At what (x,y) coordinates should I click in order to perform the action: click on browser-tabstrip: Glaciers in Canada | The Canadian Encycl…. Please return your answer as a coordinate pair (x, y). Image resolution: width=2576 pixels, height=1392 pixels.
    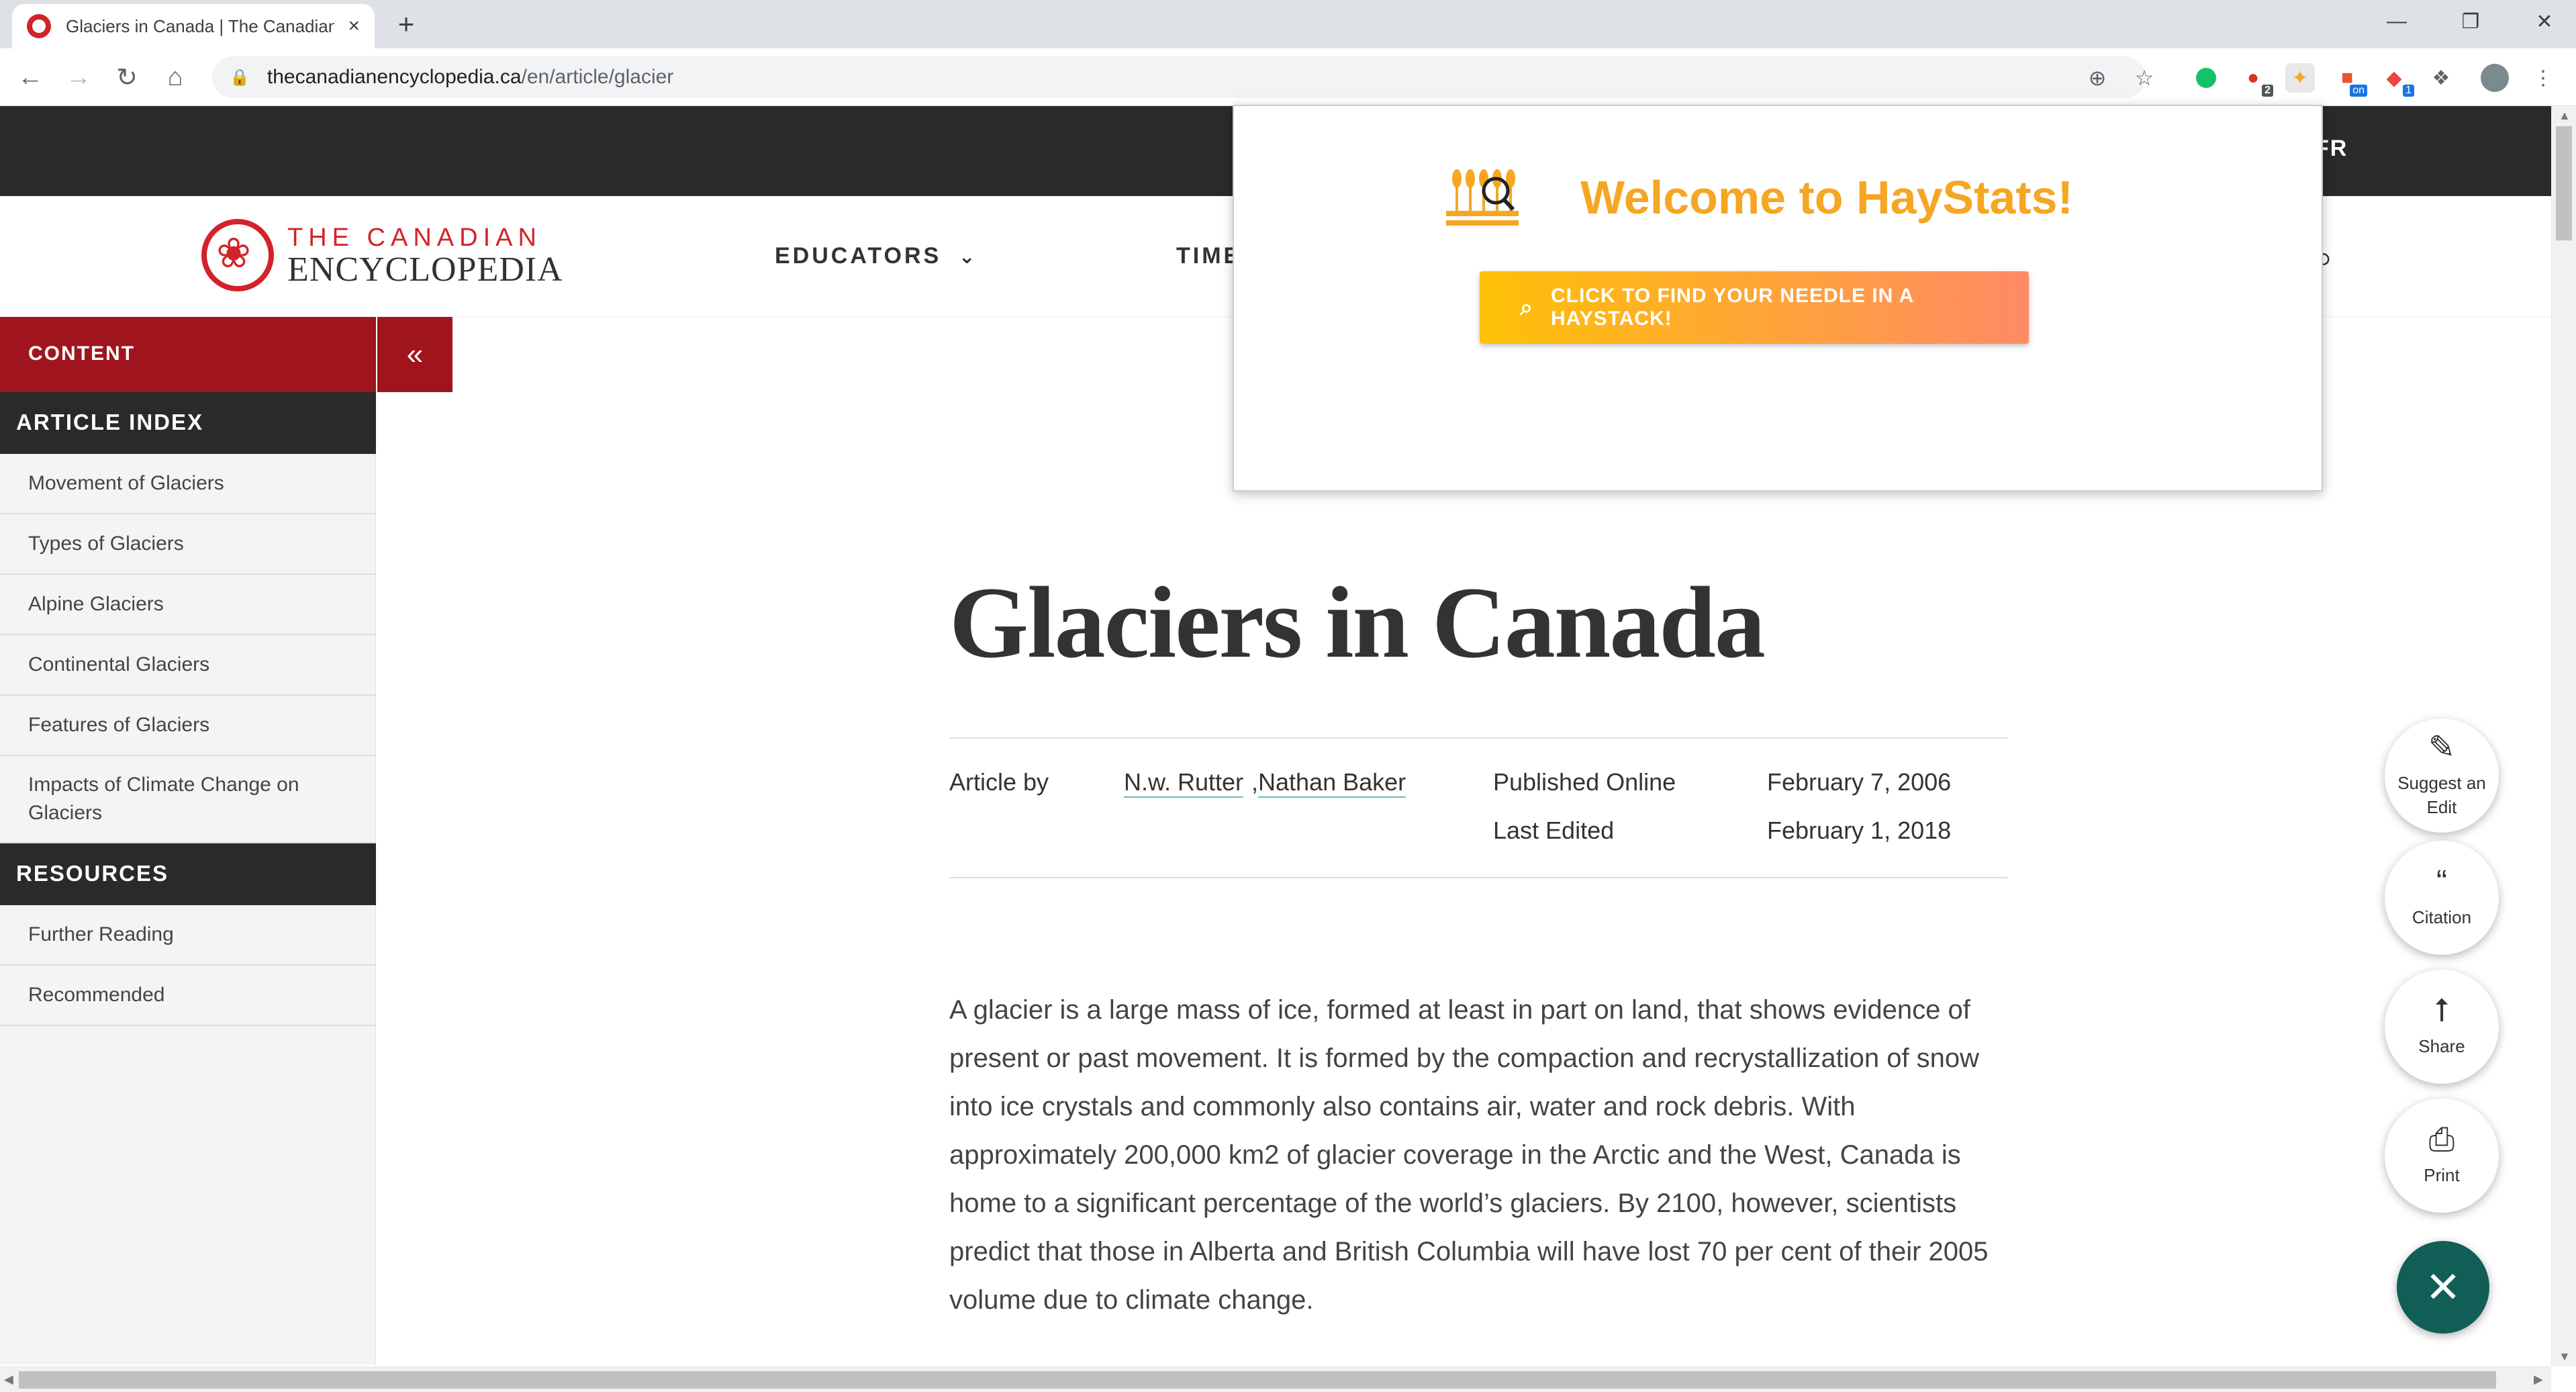
    Looking at the image, I should click on (1288, 24).